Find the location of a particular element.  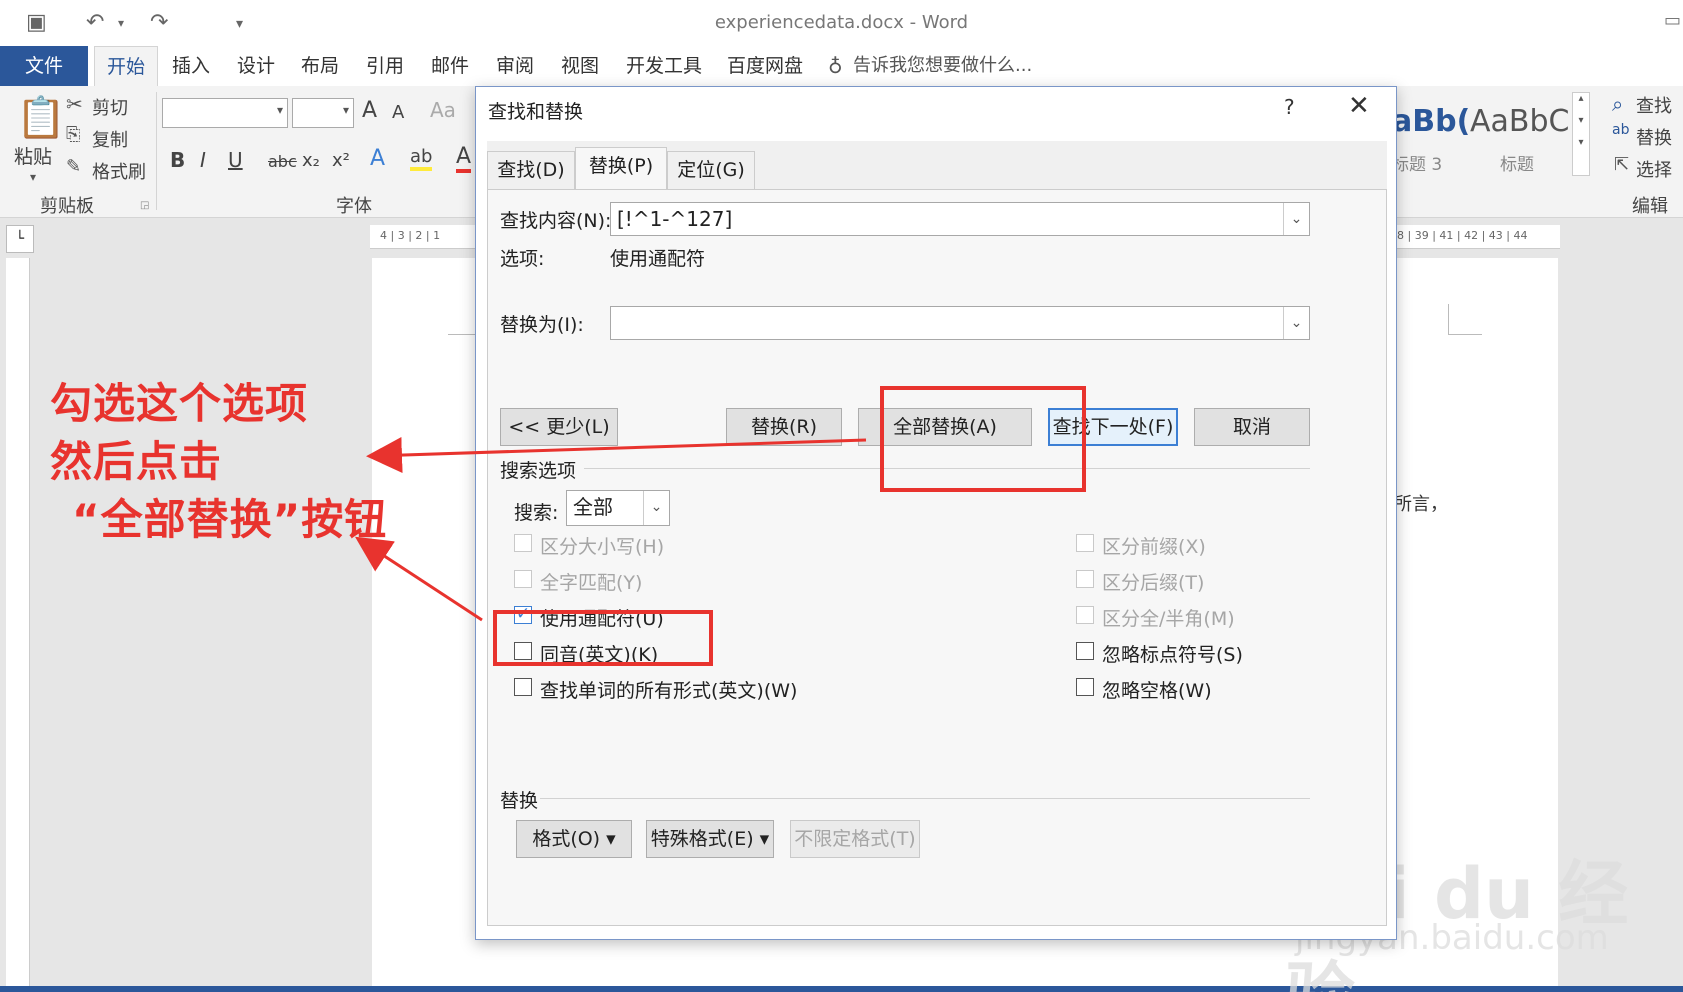

arrow-to-wildcard is located at coordinates (418, 579).